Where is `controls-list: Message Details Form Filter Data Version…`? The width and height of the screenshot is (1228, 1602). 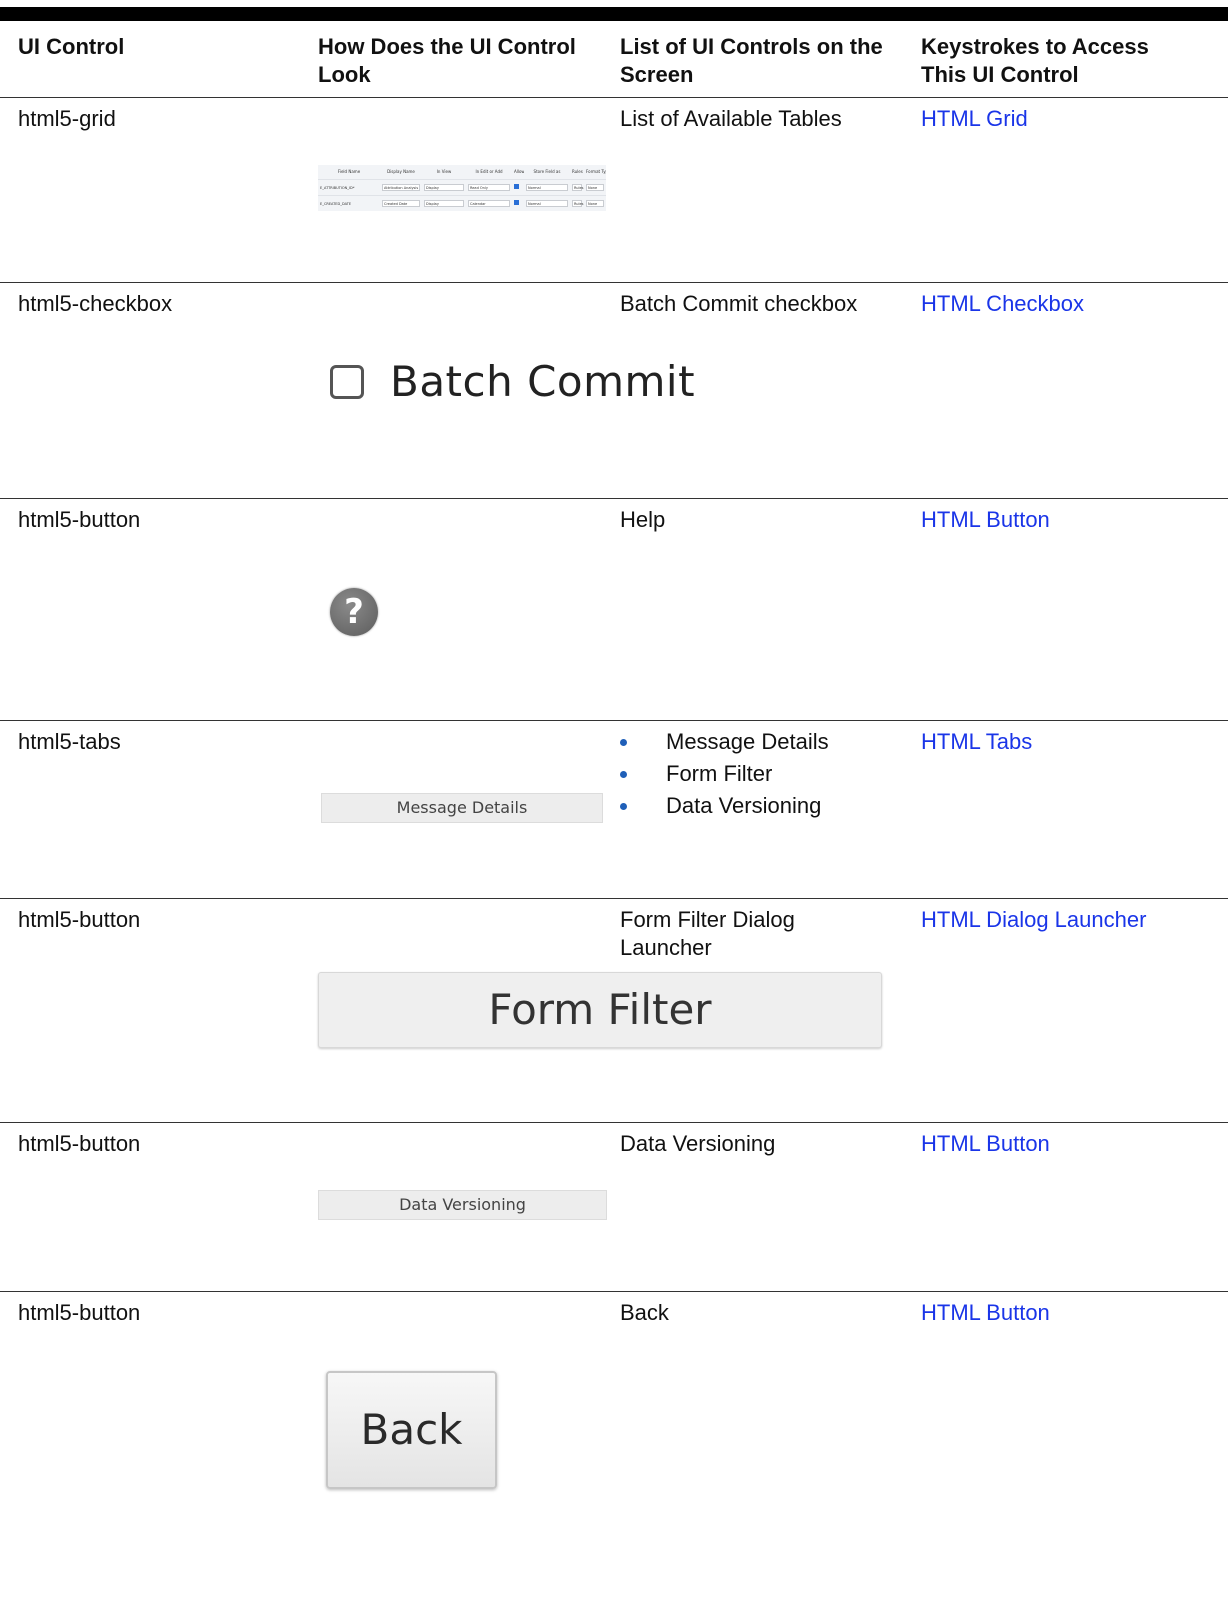 controls-list: Message Details Form Filter Data Version… is located at coordinates (765, 776).